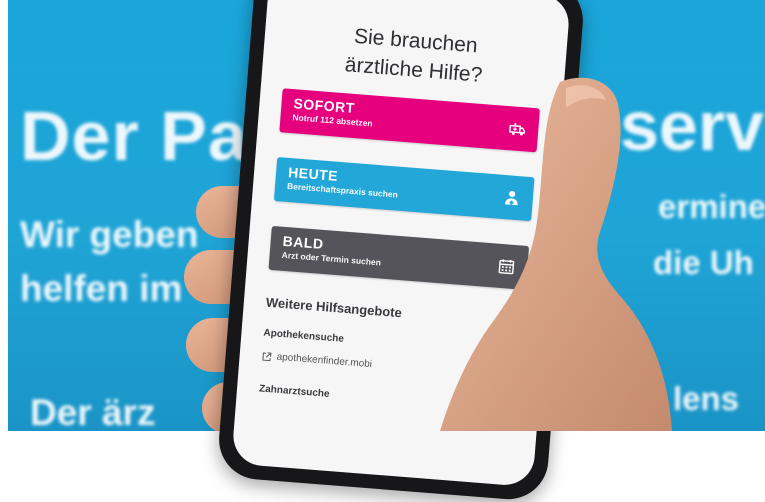  I want to click on poster-line2-left: Wir geben, so click(109, 234).